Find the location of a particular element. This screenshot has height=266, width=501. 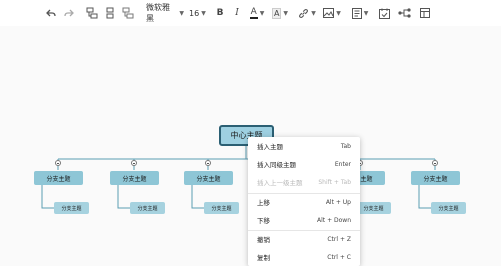

undo-icon is located at coordinates (51, 13).